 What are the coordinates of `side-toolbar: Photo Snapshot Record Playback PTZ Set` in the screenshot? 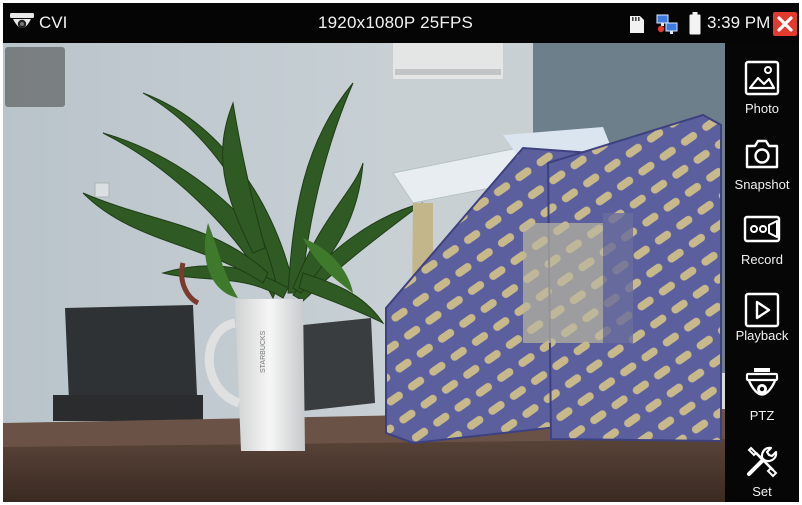 It's located at (762, 272).